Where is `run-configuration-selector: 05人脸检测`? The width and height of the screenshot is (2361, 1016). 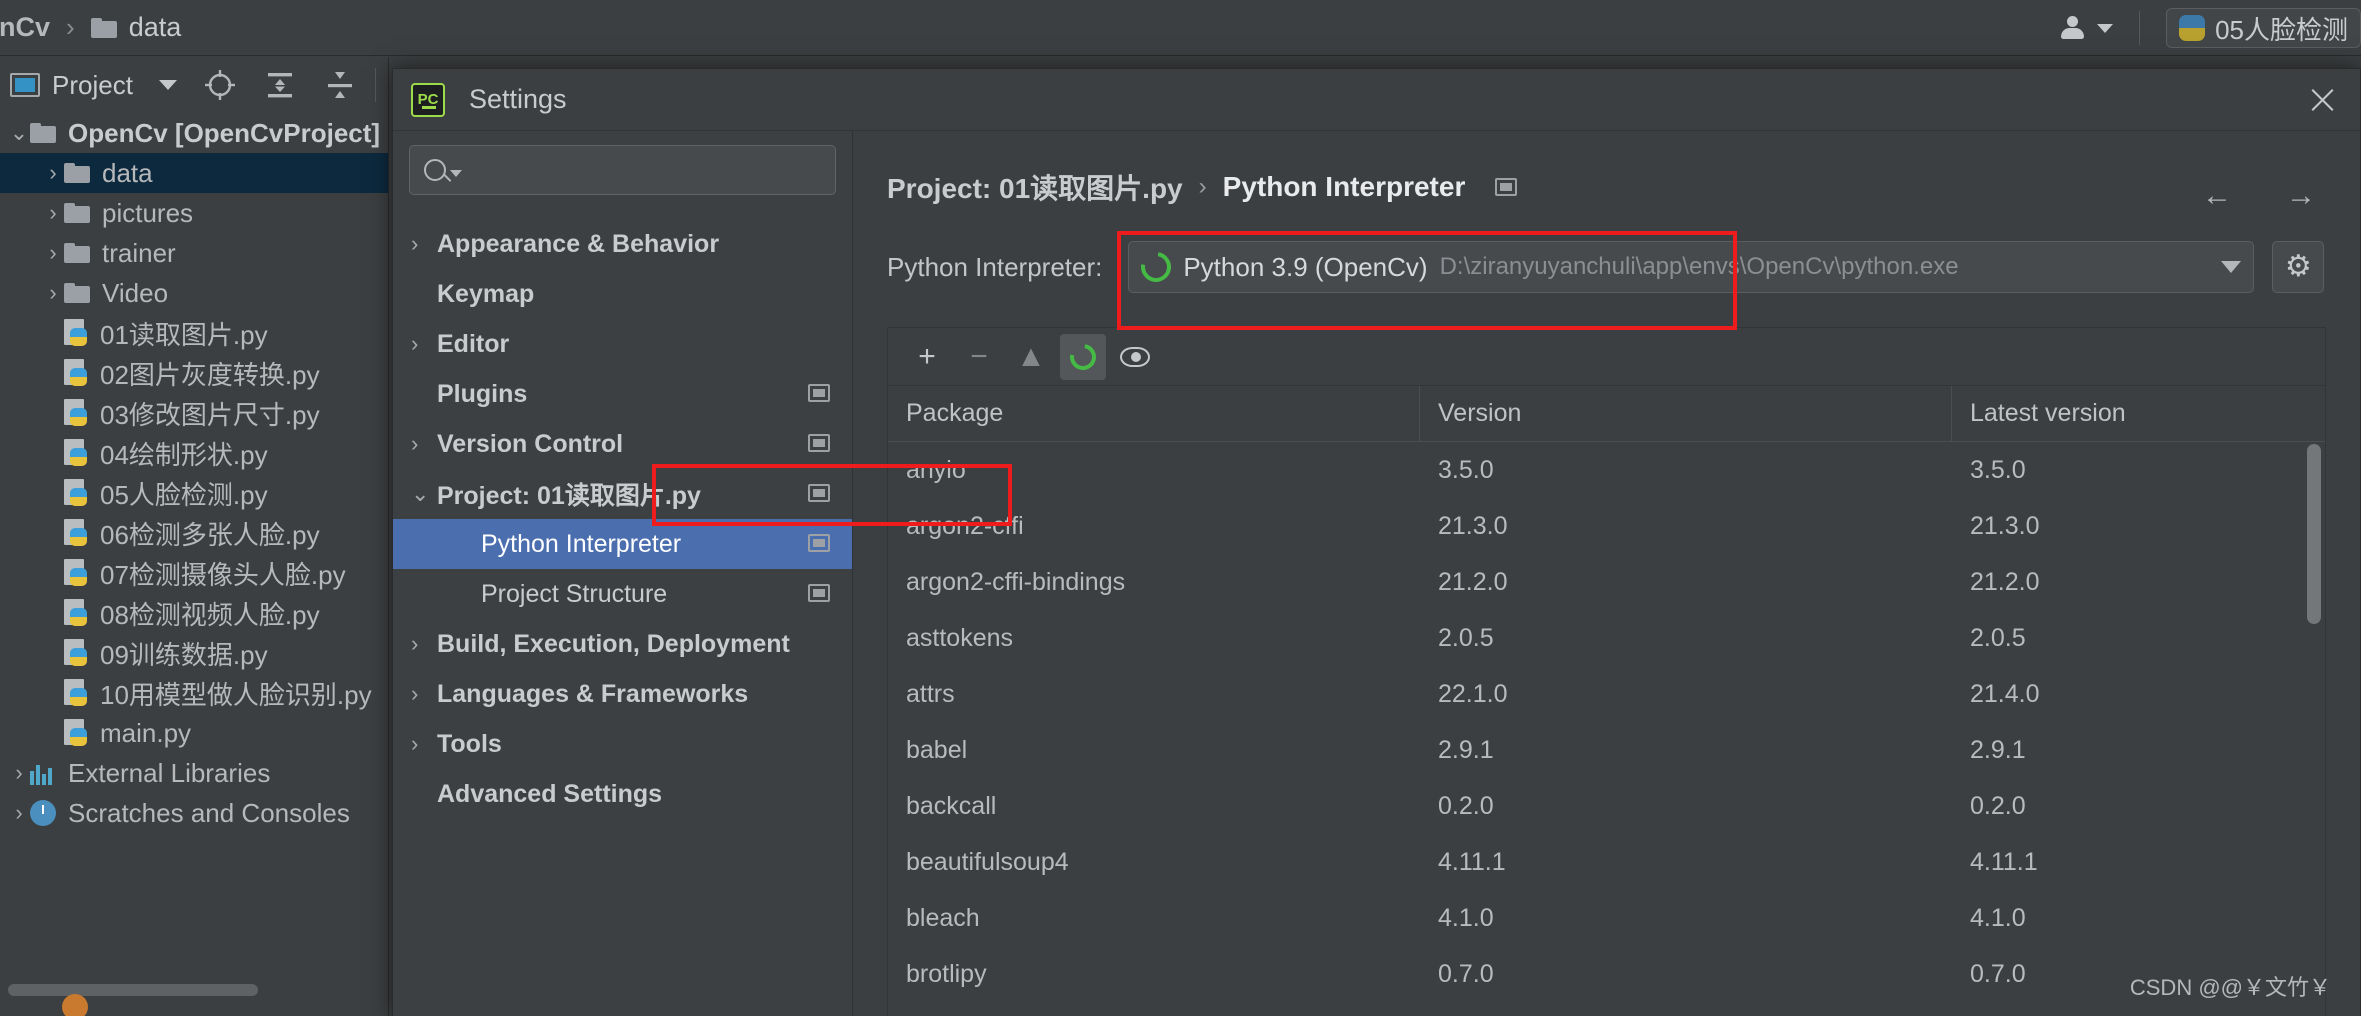 run-configuration-selector: 05人脸检测 is located at coordinates (2263, 28).